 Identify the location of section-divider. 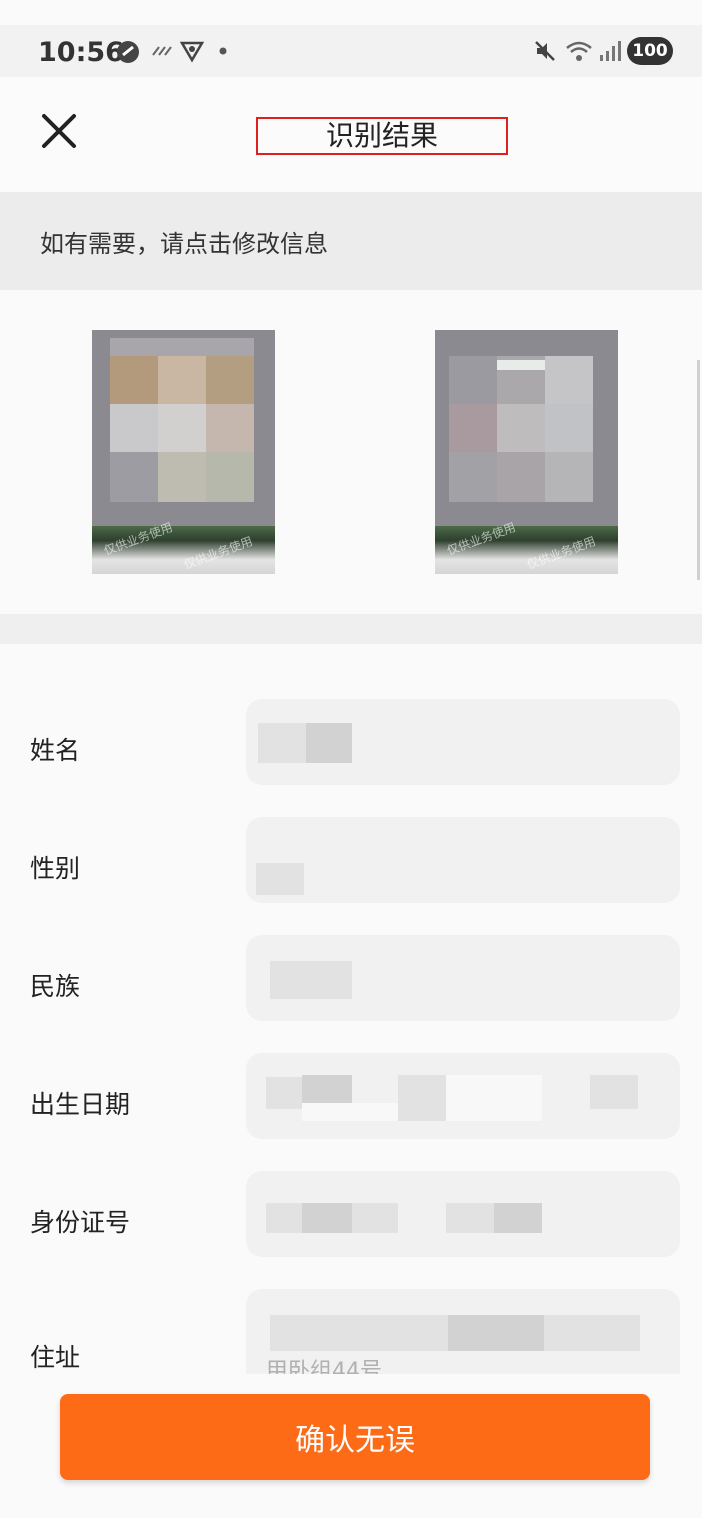
(351, 629).